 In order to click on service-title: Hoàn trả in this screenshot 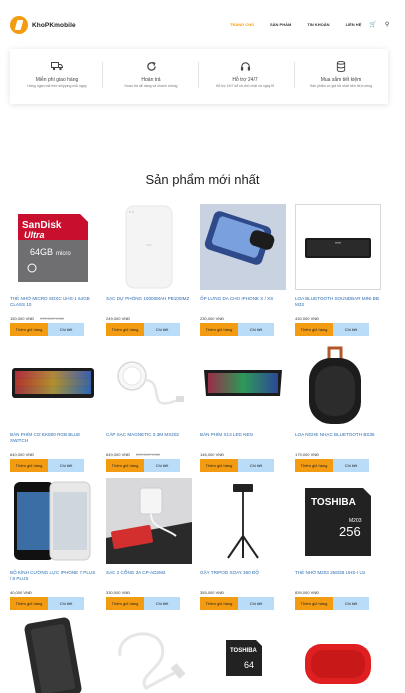, I will do `click(151, 80)`.